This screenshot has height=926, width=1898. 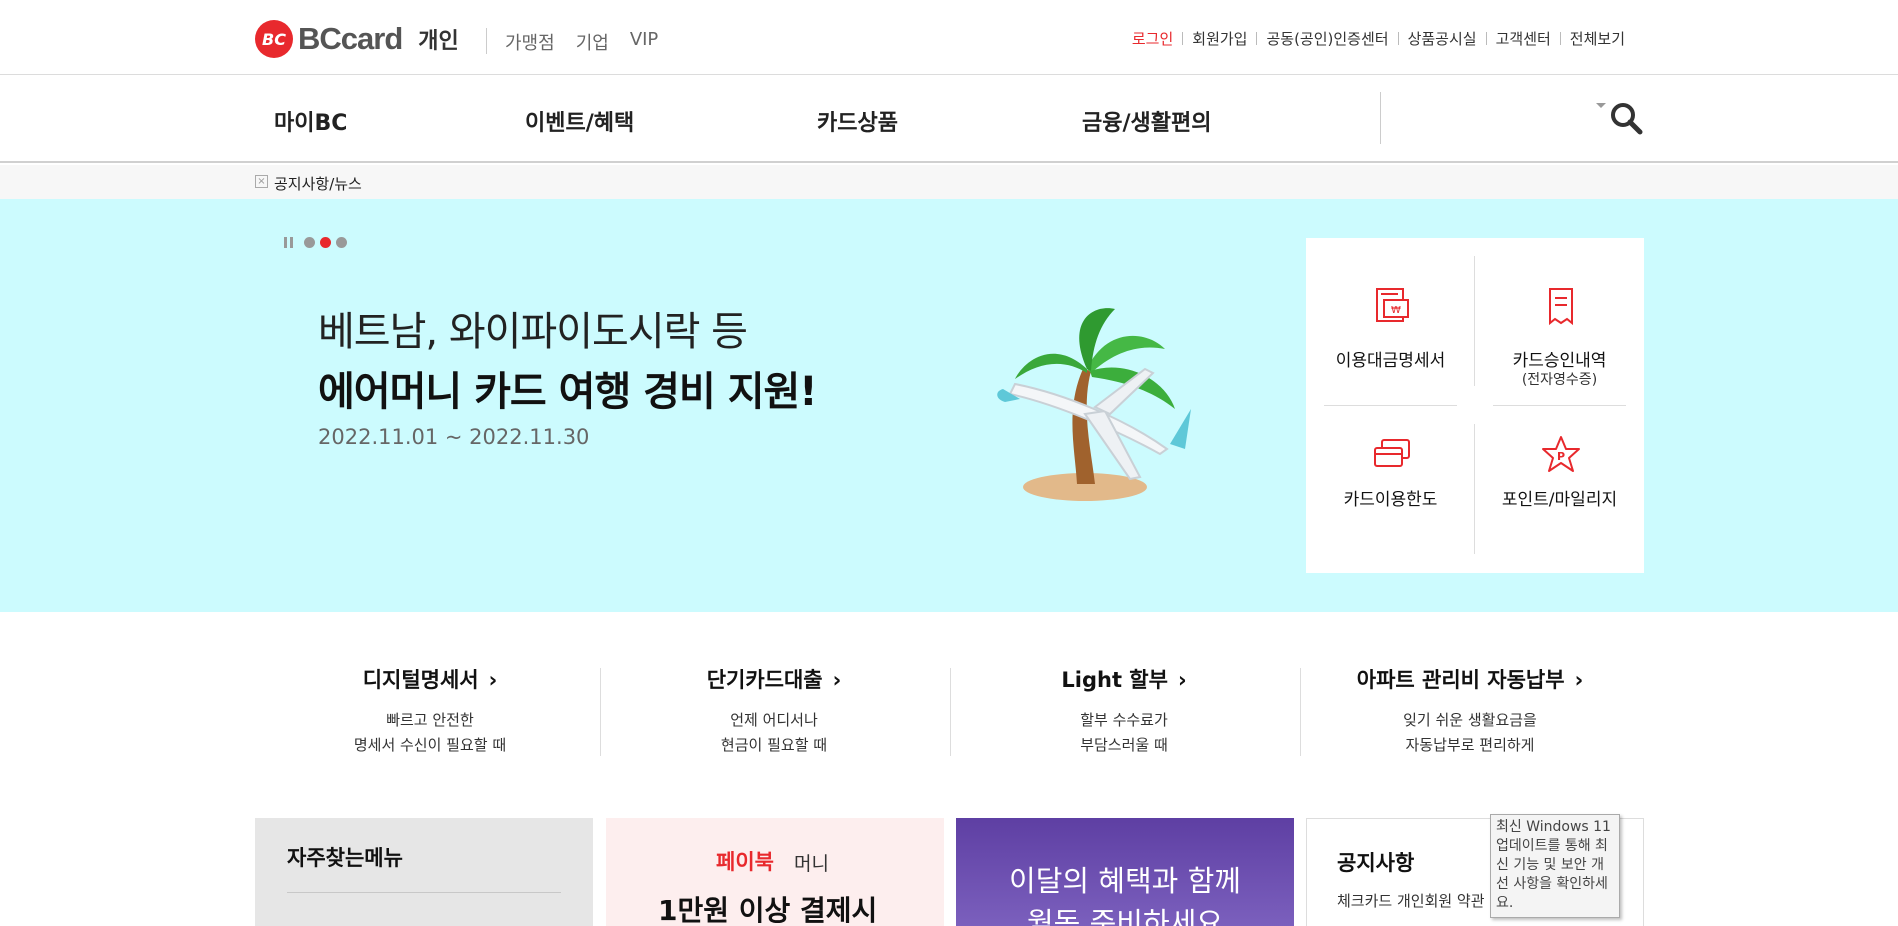 I want to click on svg-text: P, so click(x=1561, y=456).